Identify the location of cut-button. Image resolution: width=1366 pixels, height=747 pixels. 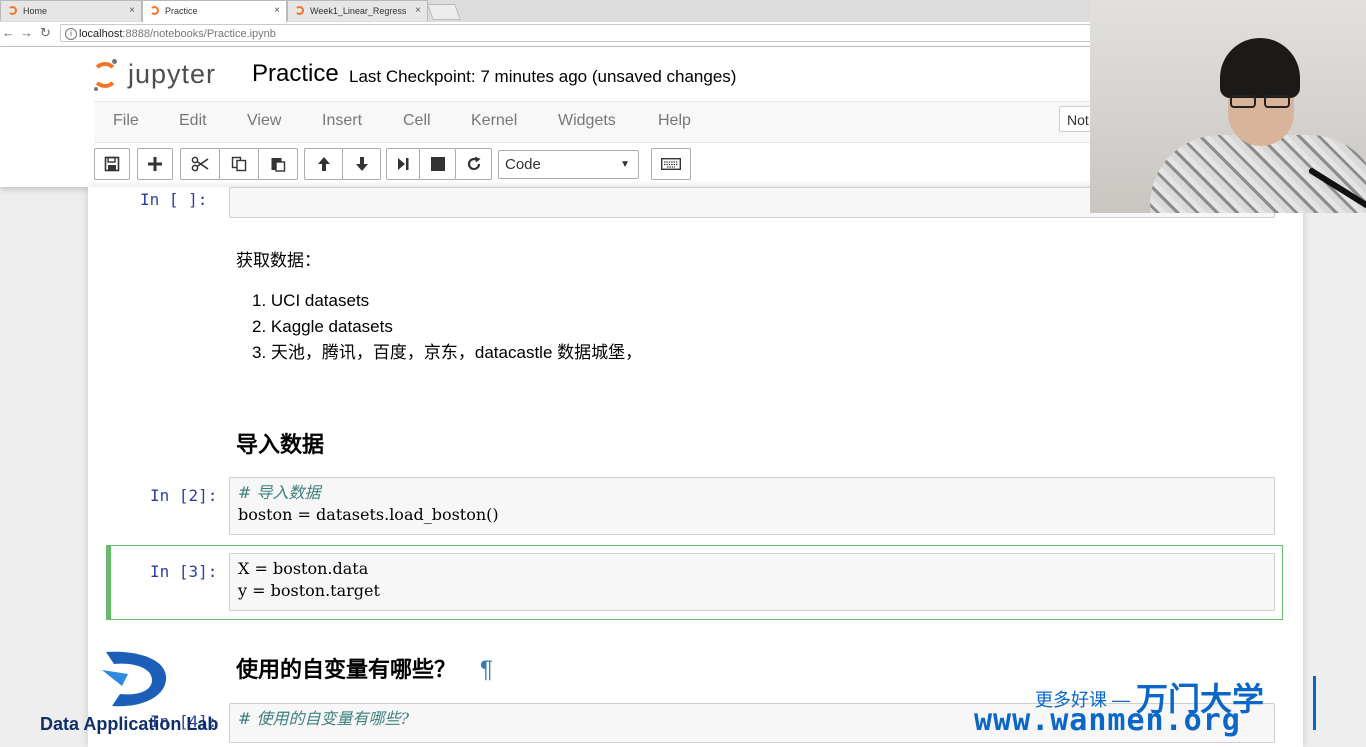
(200, 164).